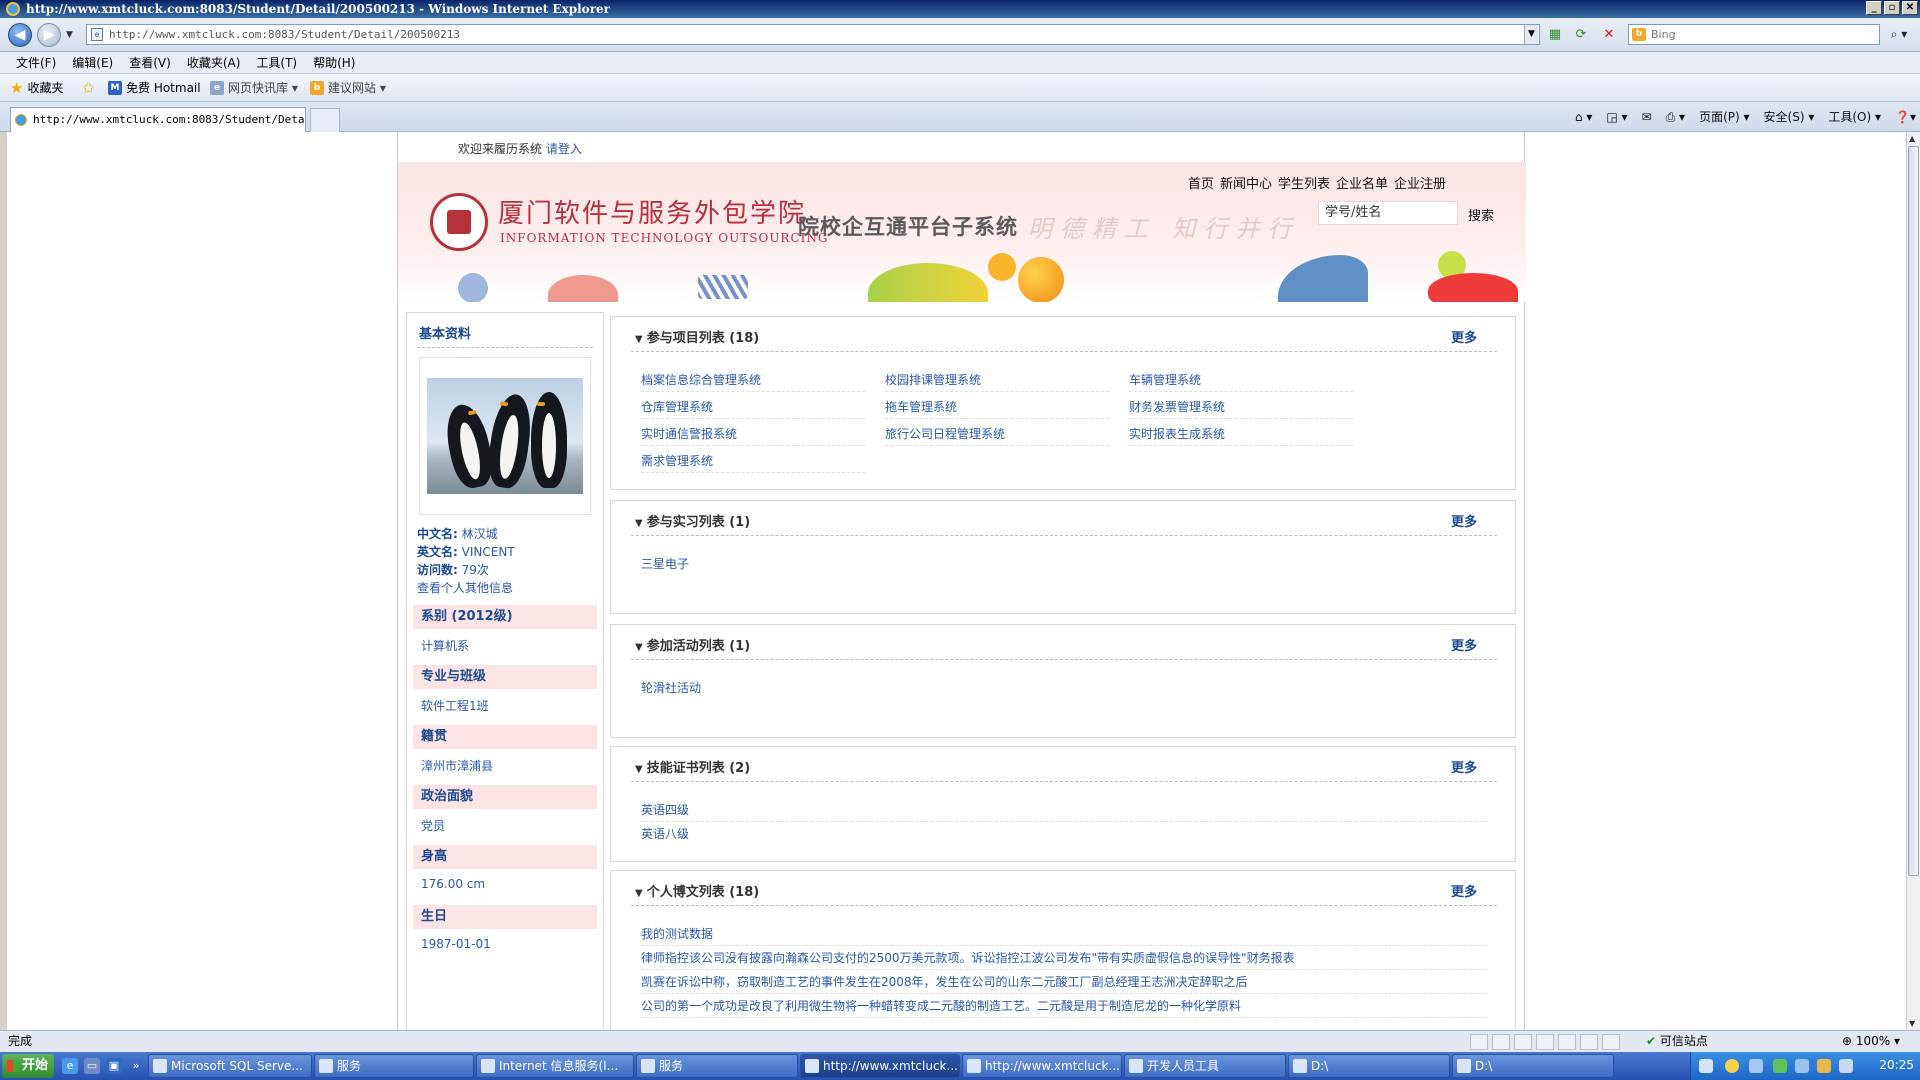  I want to click on project-item: 仓库管理系统, so click(753, 408).